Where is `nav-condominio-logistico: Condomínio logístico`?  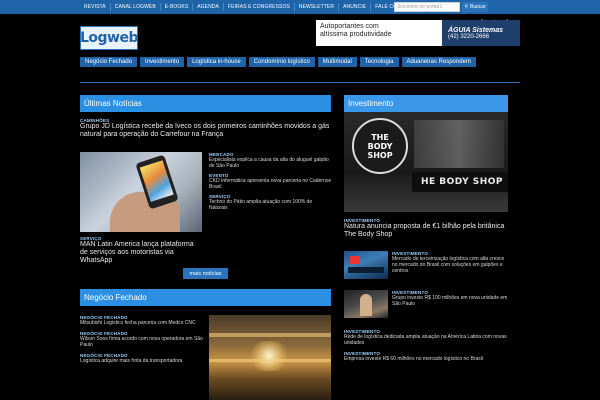
nav-condominio-logistico: Condomínio logístico is located at coordinates (281, 62).